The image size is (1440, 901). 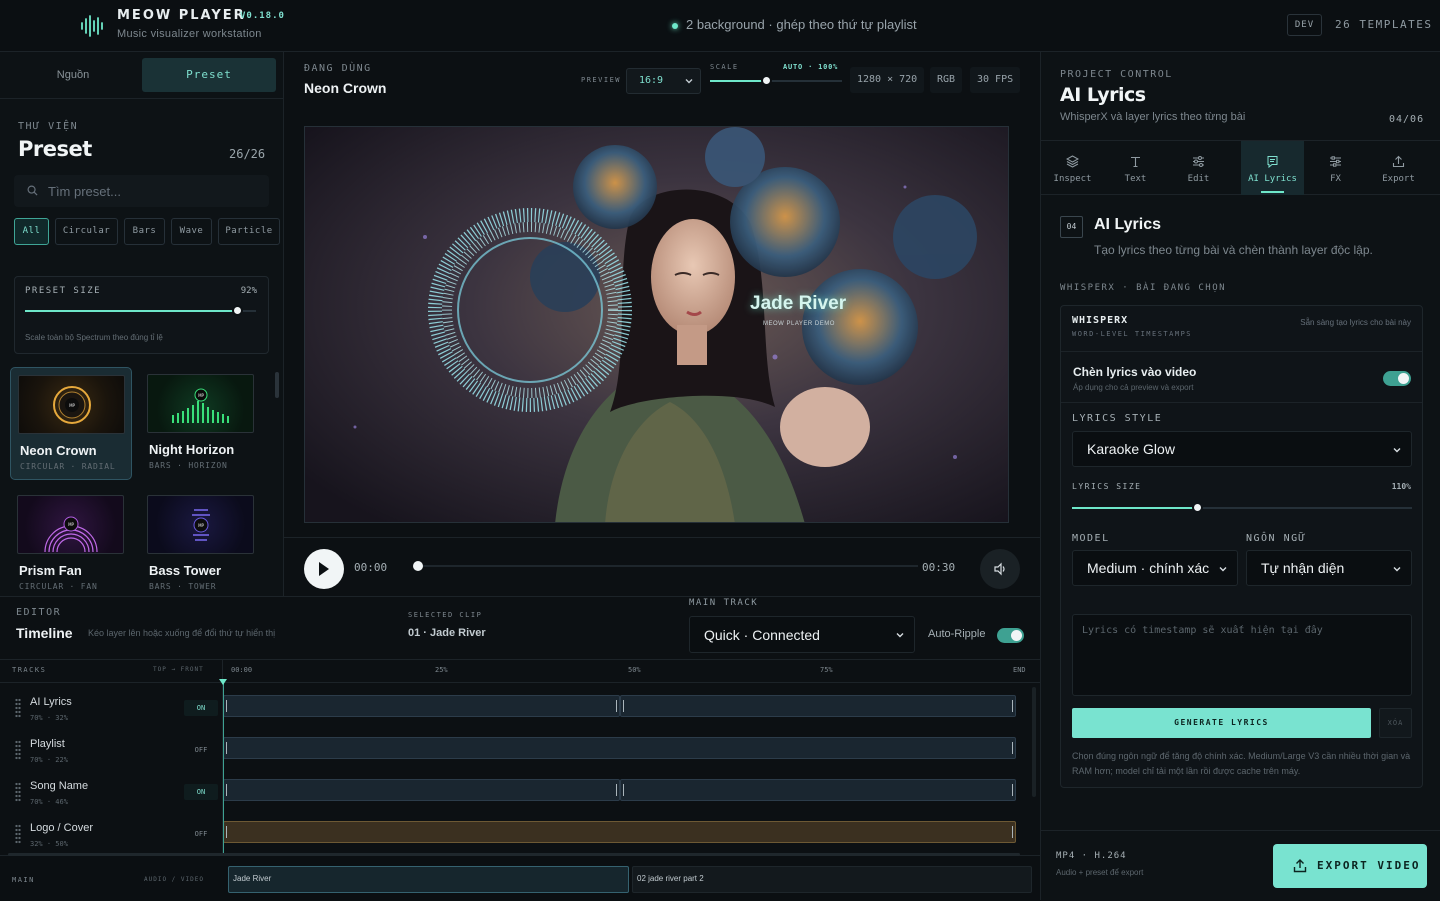 What do you see at coordinates (324, 569) in the screenshot?
I see `play-button` at bounding box center [324, 569].